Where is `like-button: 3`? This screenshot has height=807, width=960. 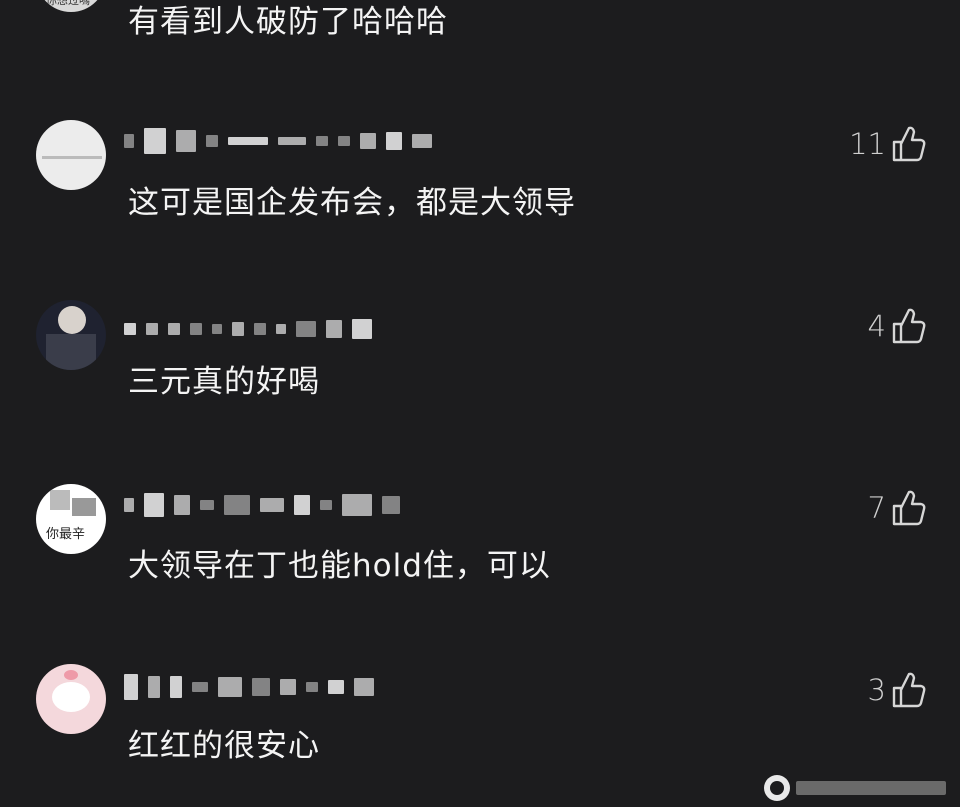 like-button: 3 is located at coordinates (897, 690).